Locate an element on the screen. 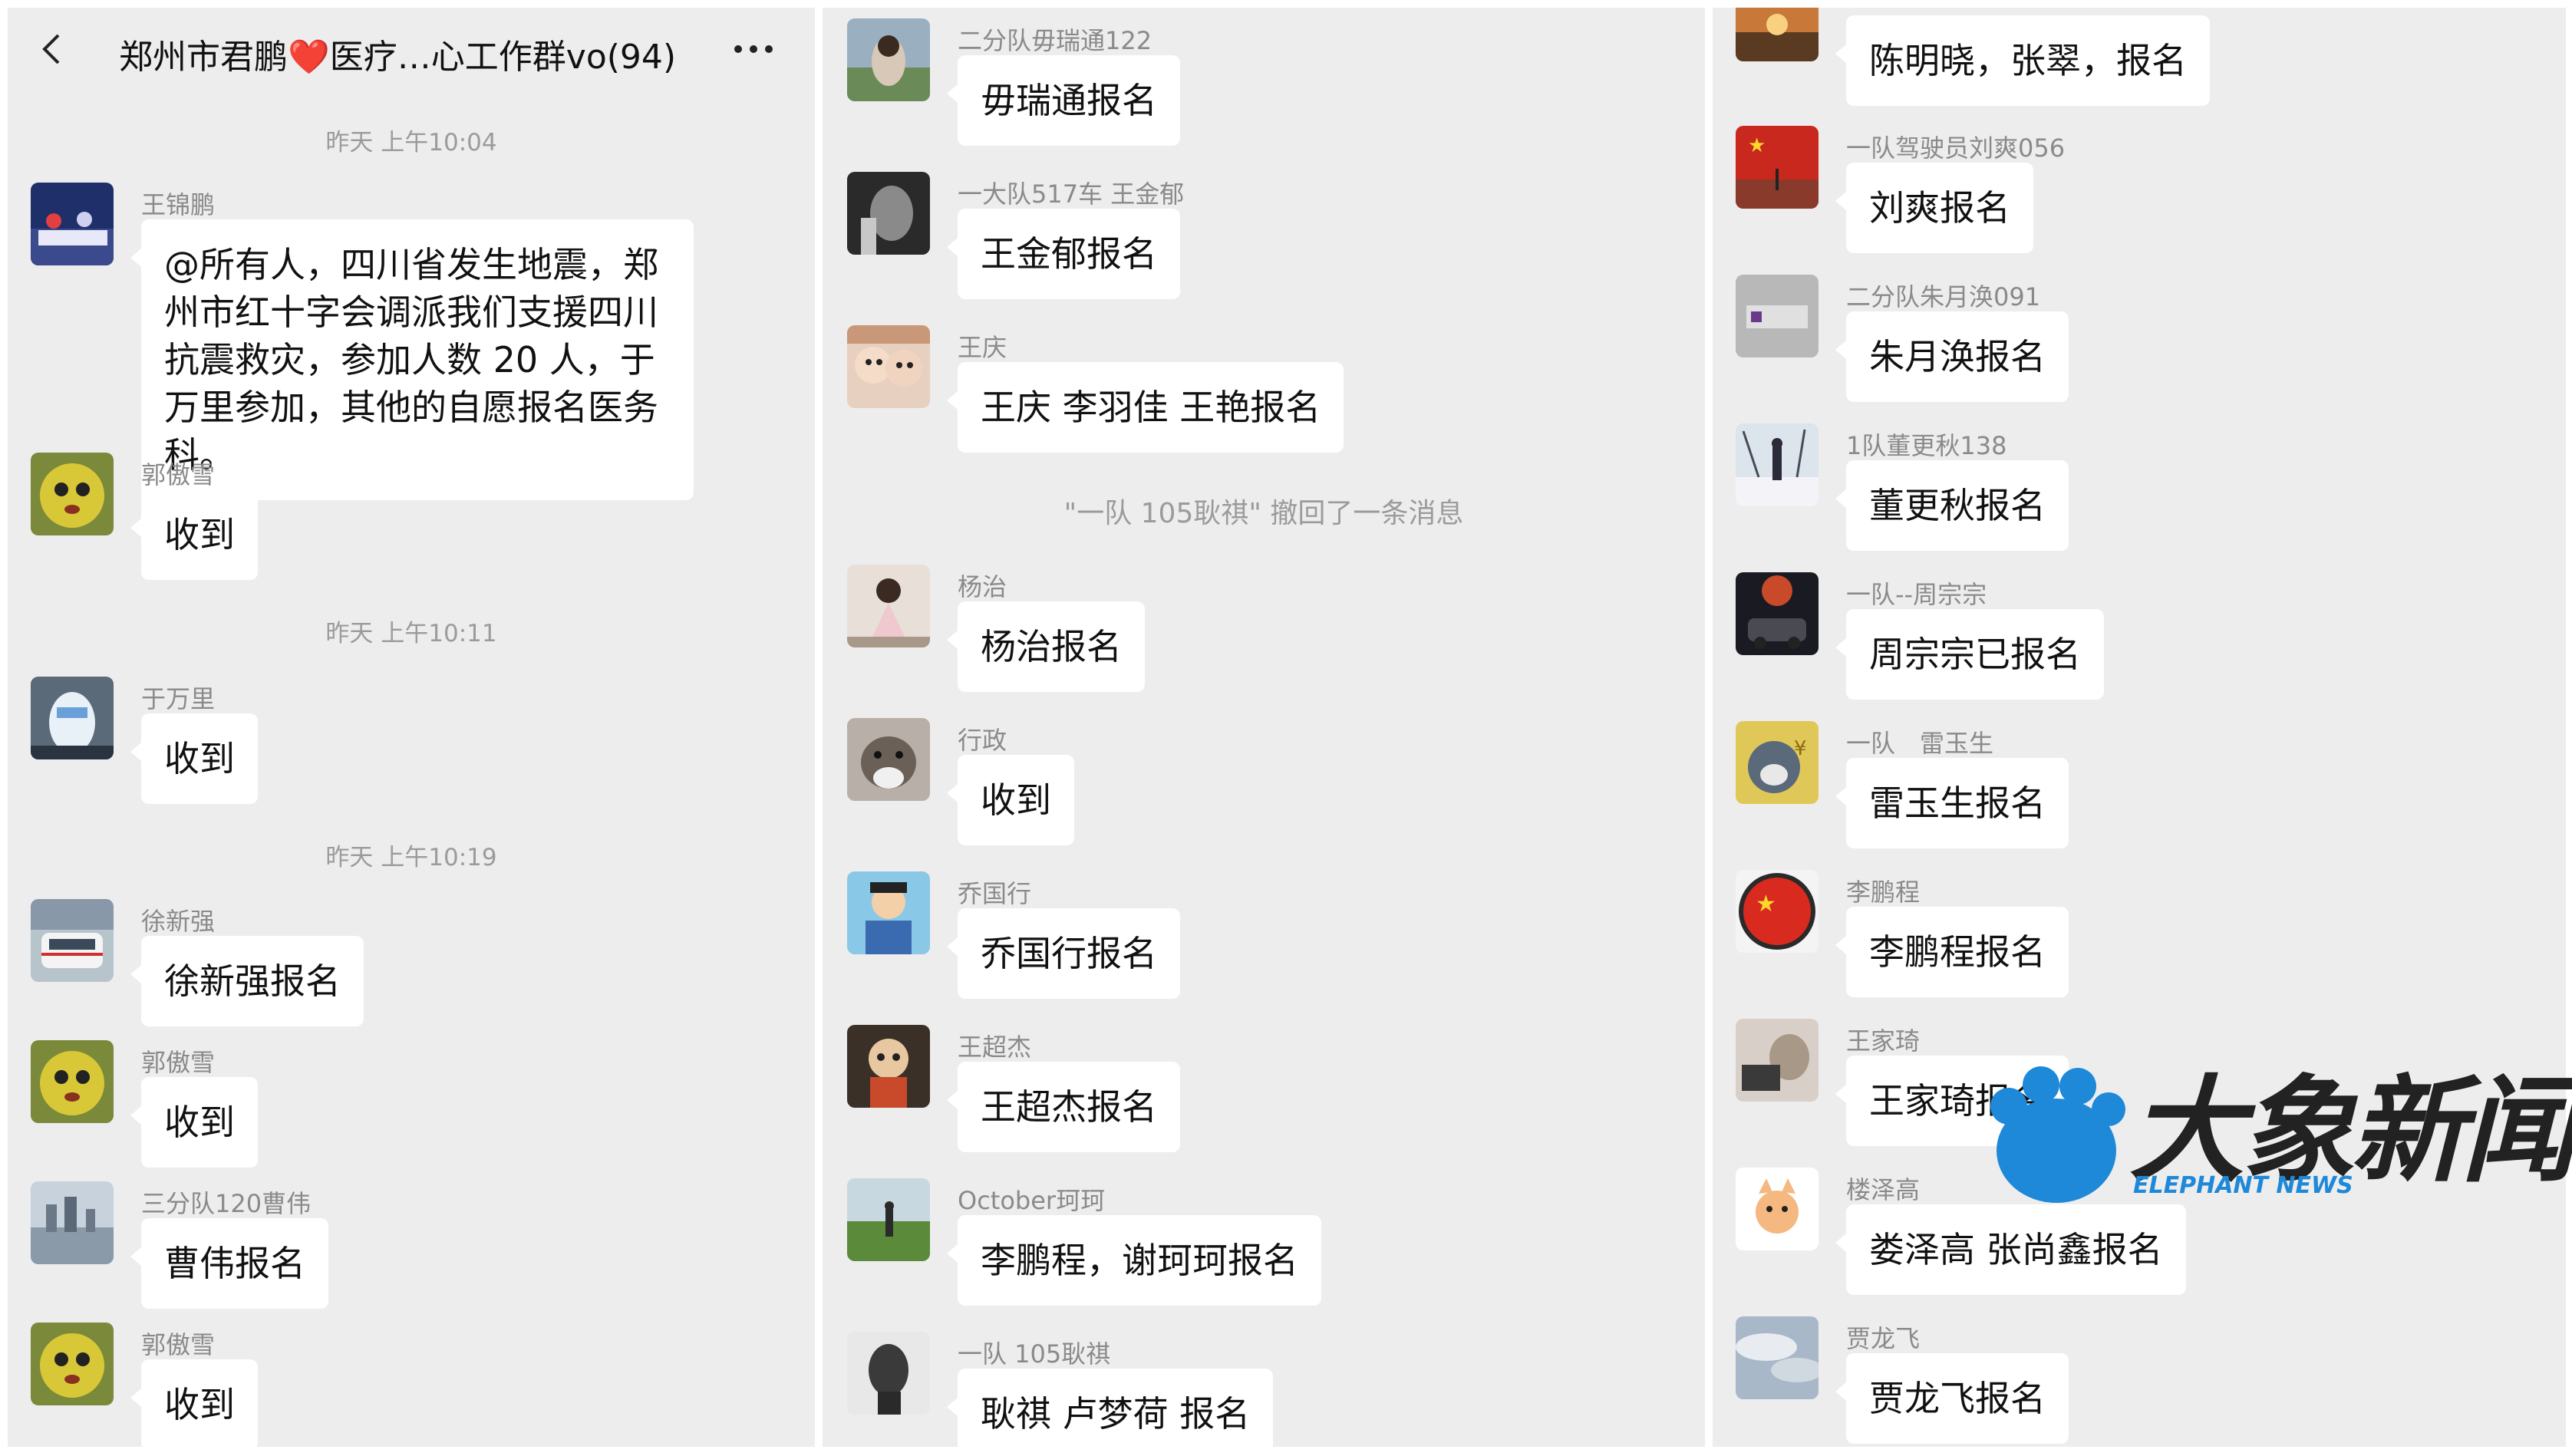 The height and width of the screenshot is (1456, 2572). message-bubble: 刘爽报名 is located at coordinates (1934, 208).